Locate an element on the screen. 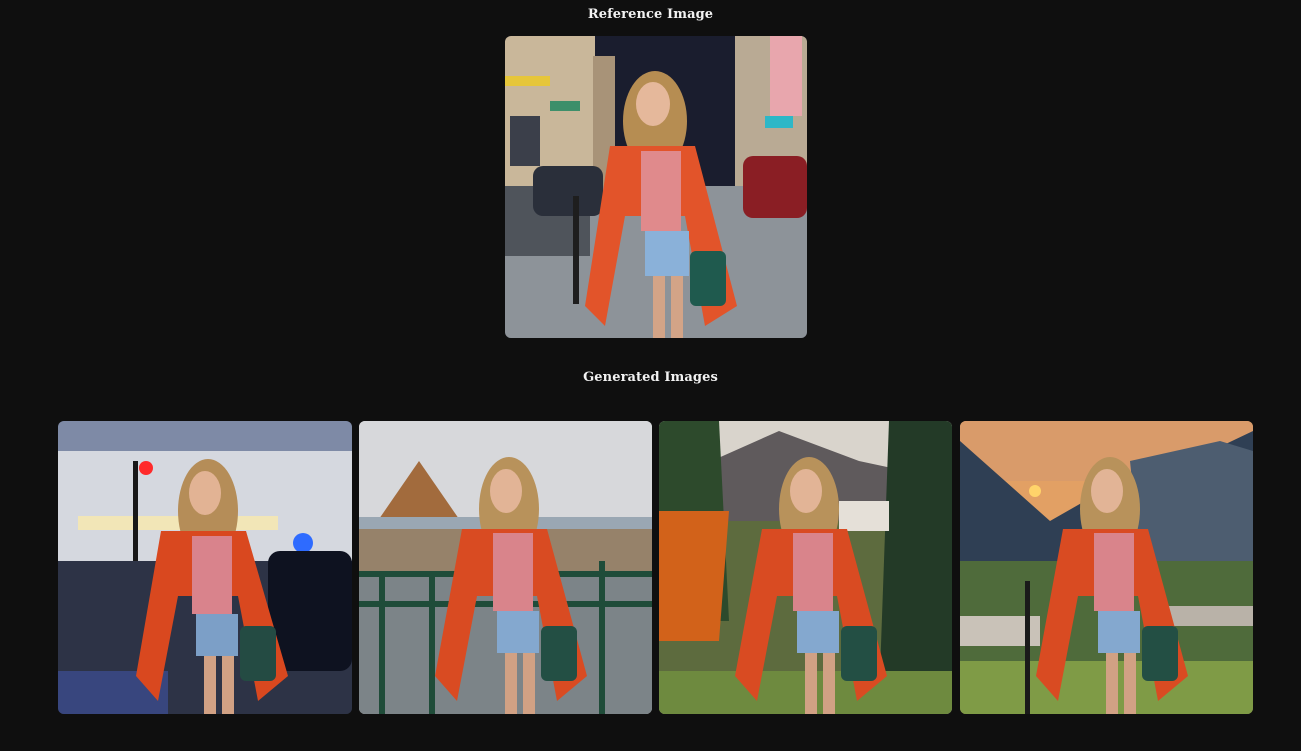 Image resolution: width=1301 pixels, height=751 pixels. reference-image is located at coordinates (656, 187).